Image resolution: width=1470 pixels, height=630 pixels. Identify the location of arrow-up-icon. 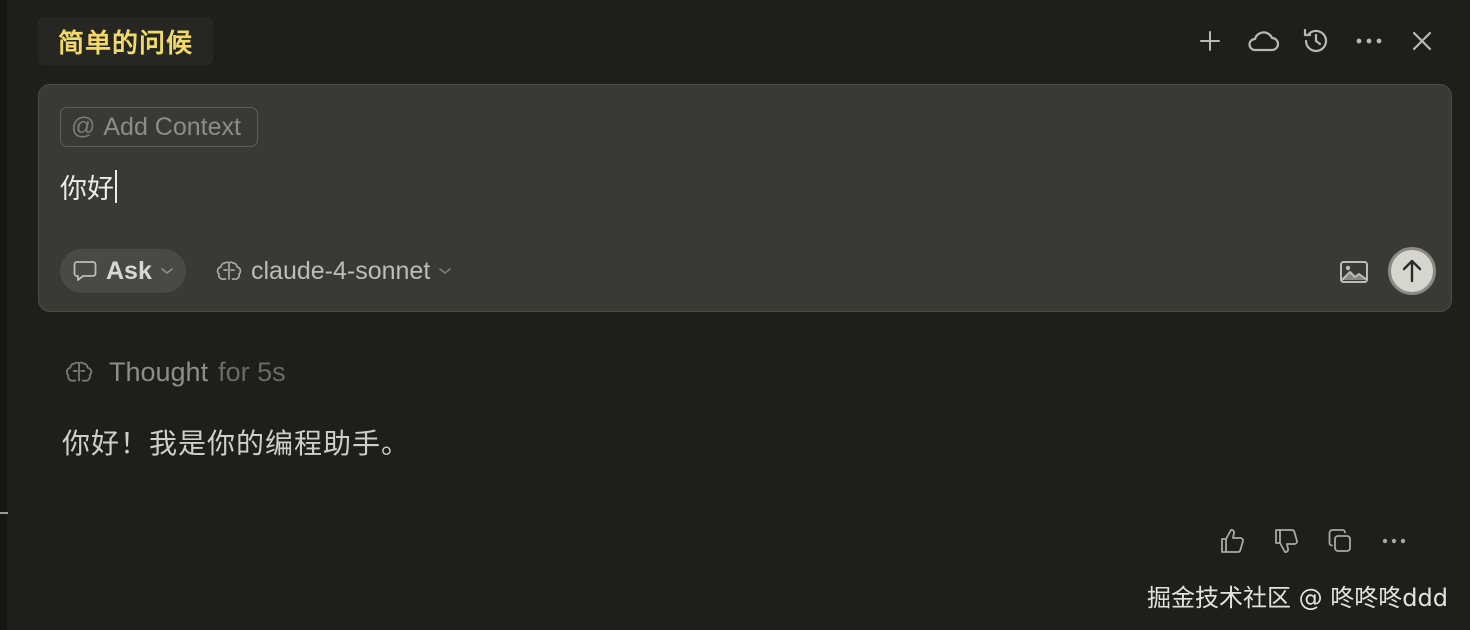
(1412, 271).